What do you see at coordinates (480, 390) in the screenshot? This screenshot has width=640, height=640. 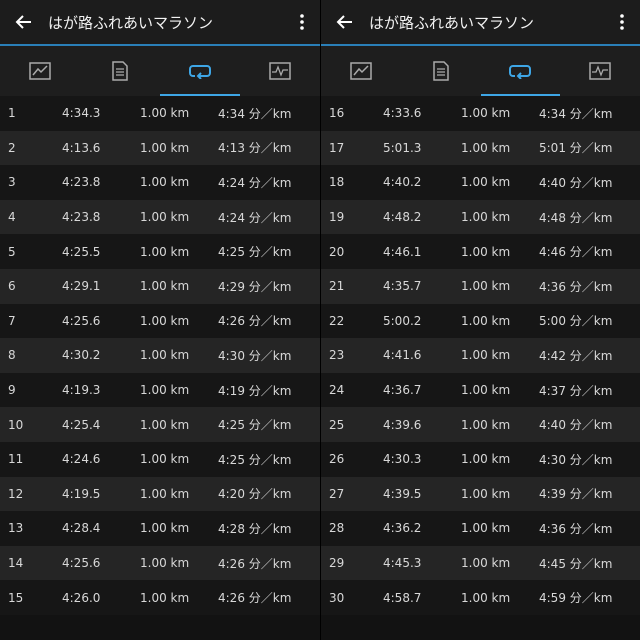 I see `table-row: 24 4:36.7 1.00 km 4:37 分／km` at bounding box center [480, 390].